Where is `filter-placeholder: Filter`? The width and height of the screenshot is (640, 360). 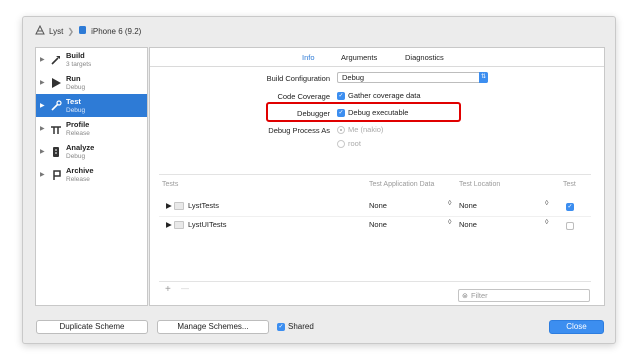 filter-placeholder: Filter is located at coordinates (479, 295).